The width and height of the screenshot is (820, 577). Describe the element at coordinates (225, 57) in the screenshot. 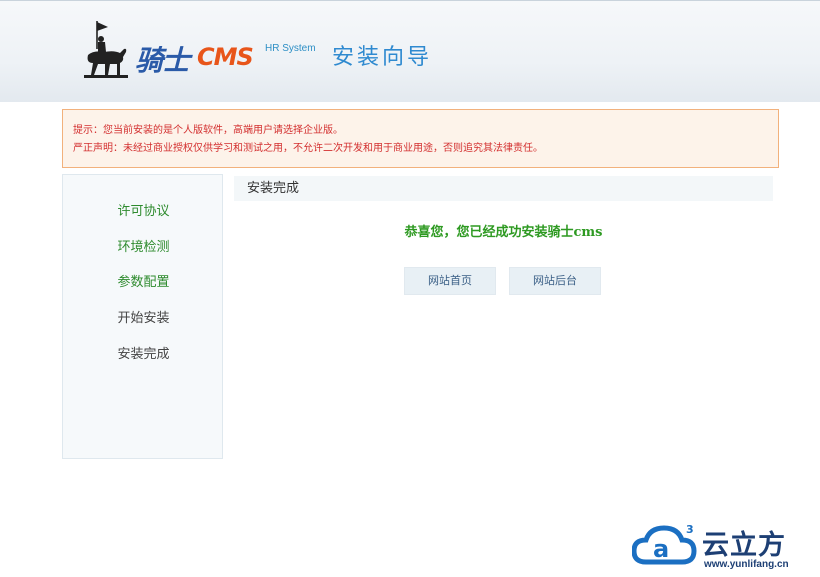

I see `brand-suffix: CMS` at that location.